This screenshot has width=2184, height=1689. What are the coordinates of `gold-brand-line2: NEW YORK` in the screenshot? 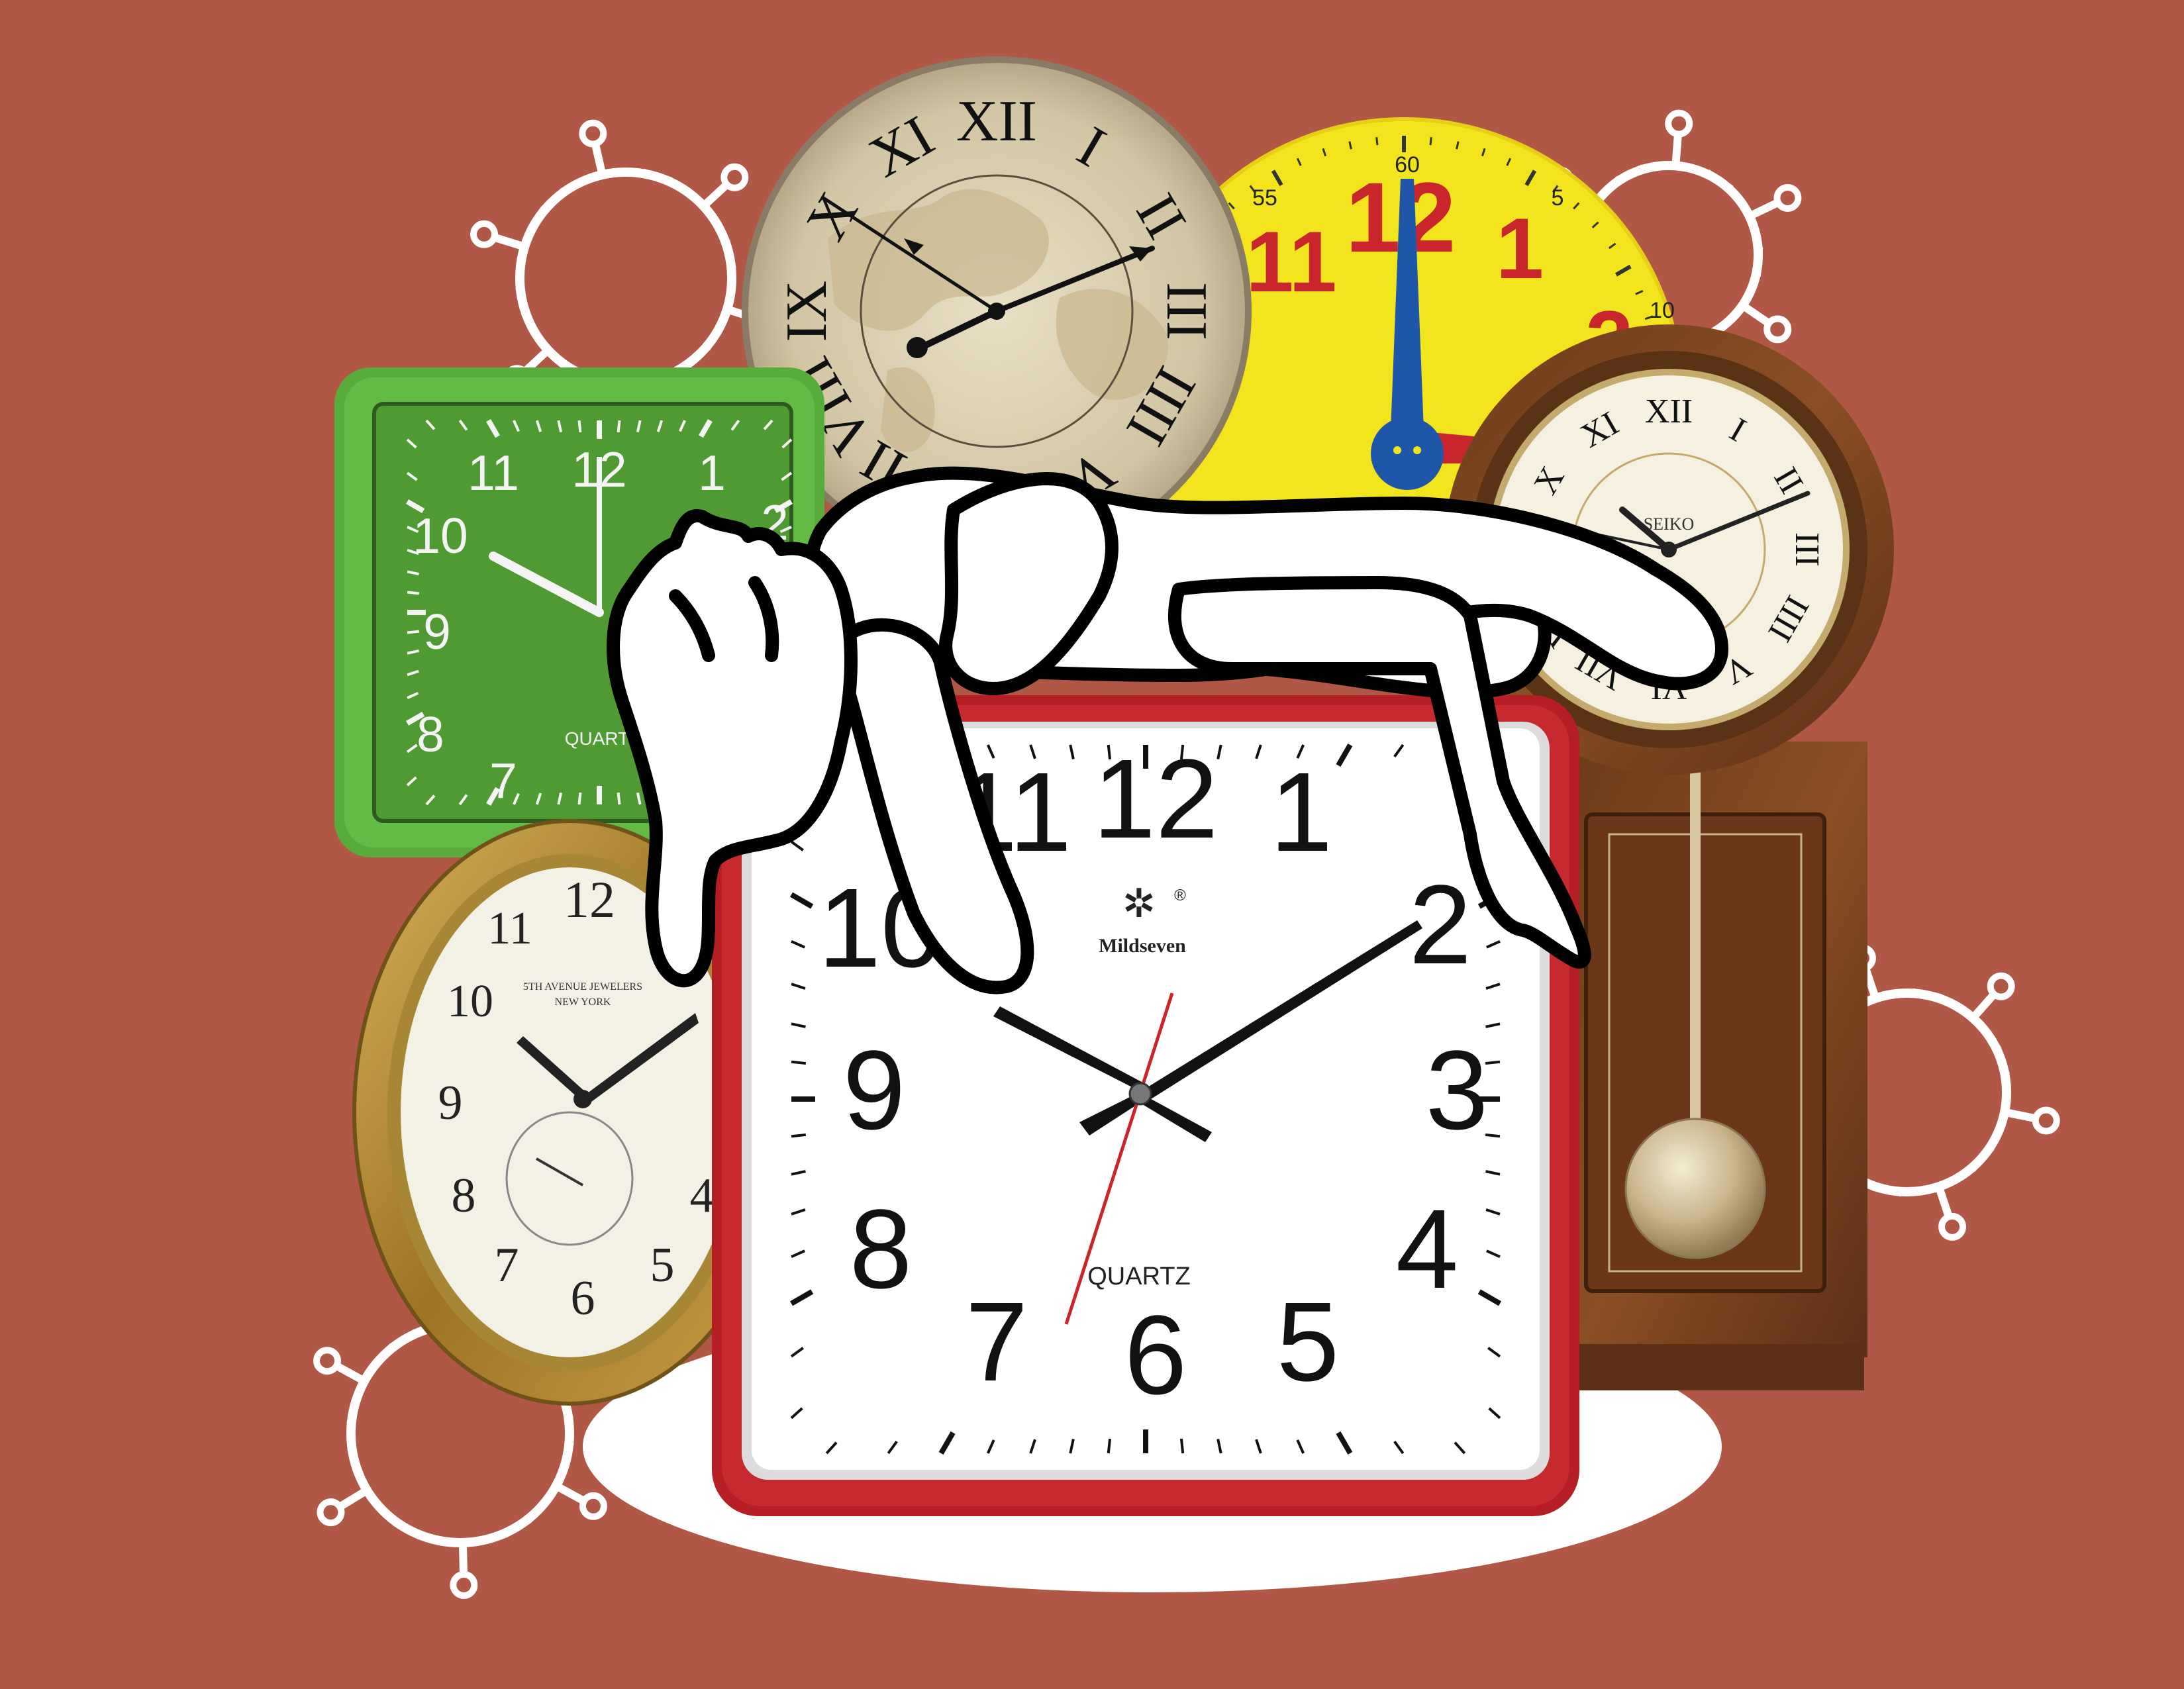 It's located at (583, 1002).